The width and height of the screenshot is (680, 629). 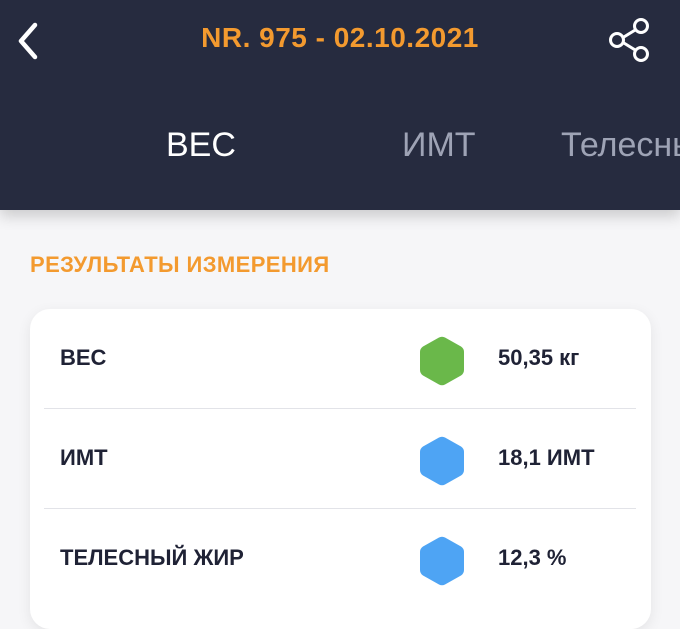 I want to click on page-title: NR. 975 - 02.10.2021, so click(x=340, y=37).